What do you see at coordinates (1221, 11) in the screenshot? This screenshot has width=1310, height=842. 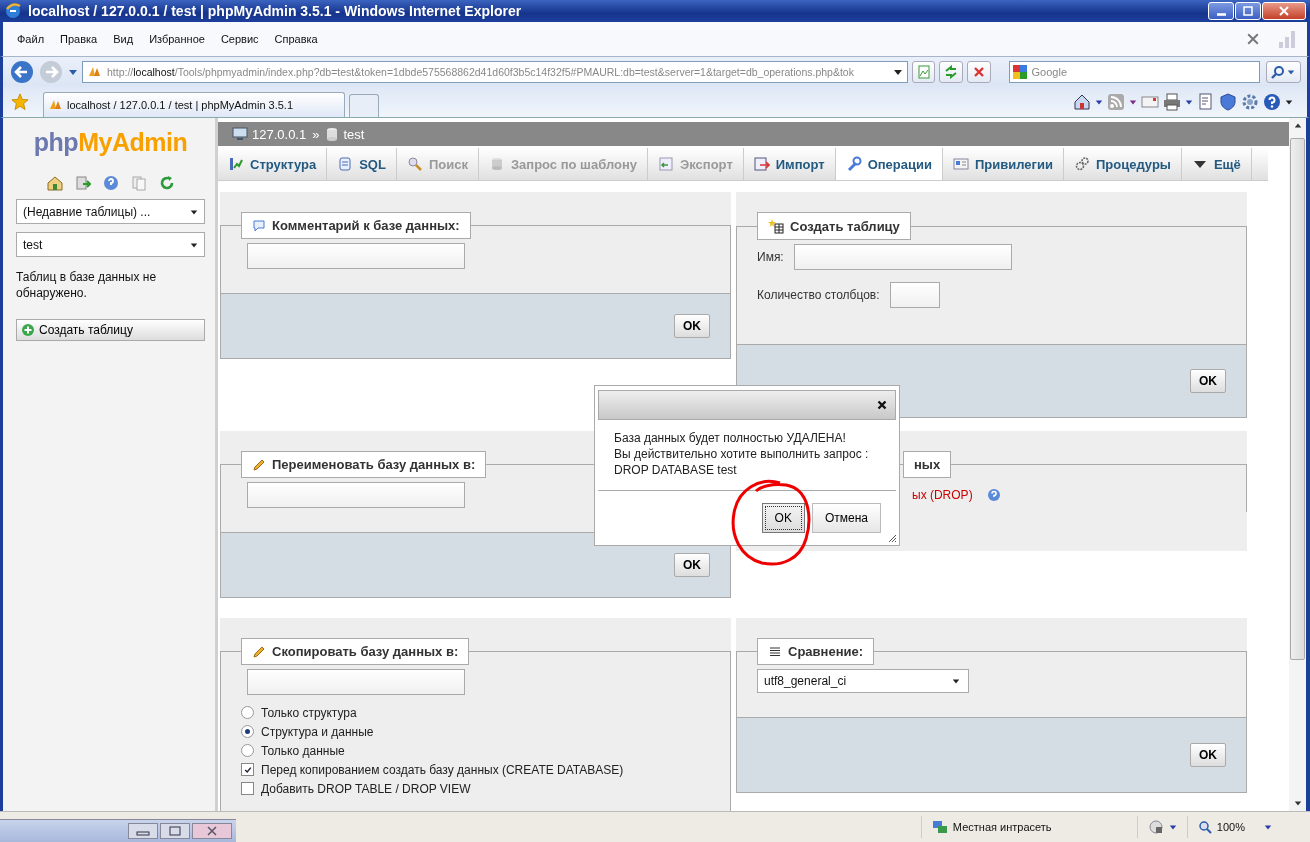 I see `minimize-button` at bounding box center [1221, 11].